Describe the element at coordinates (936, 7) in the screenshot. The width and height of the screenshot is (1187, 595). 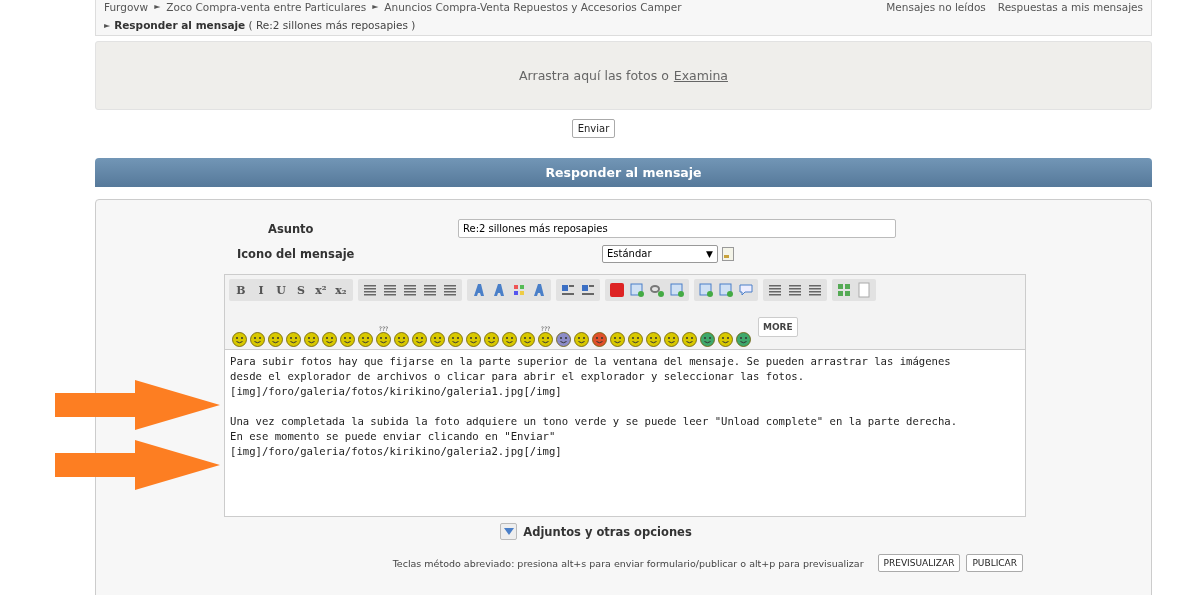
I see `header-link: Mensajes no leídos` at that location.